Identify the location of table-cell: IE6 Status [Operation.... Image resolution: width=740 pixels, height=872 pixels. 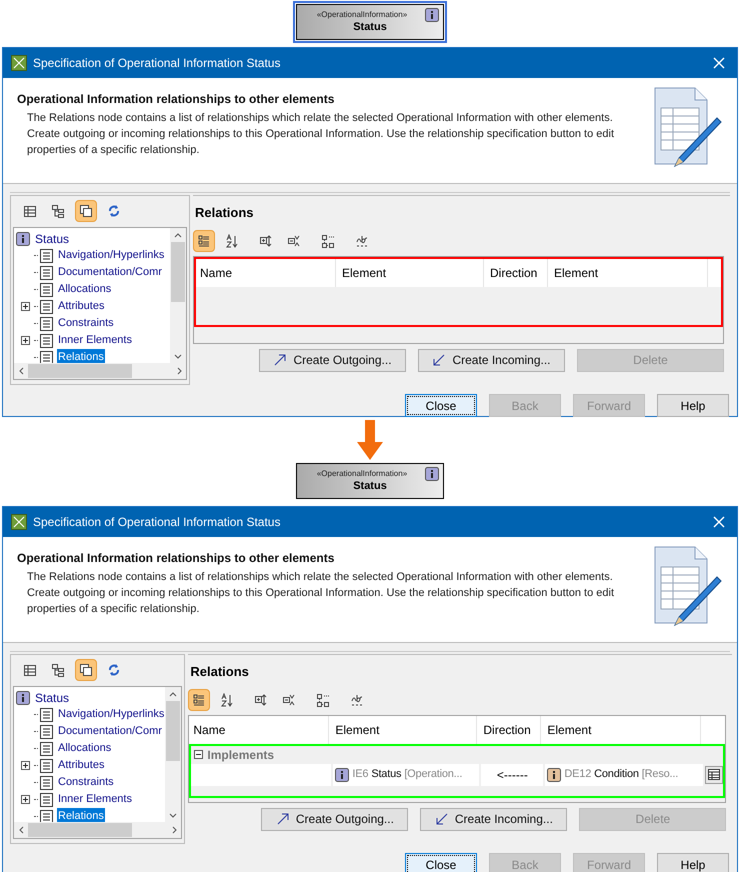
(406, 775).